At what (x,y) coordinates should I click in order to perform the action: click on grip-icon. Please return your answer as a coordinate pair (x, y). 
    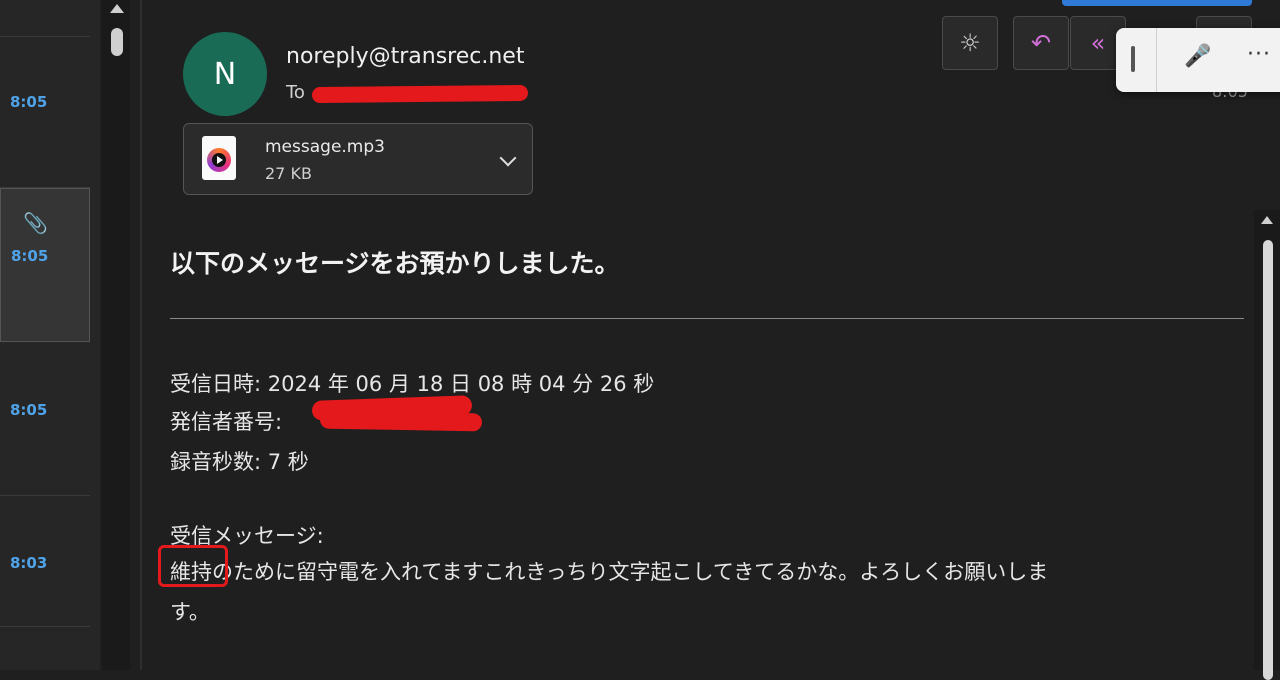
    Looking at the image, I should click on (1133, 59).